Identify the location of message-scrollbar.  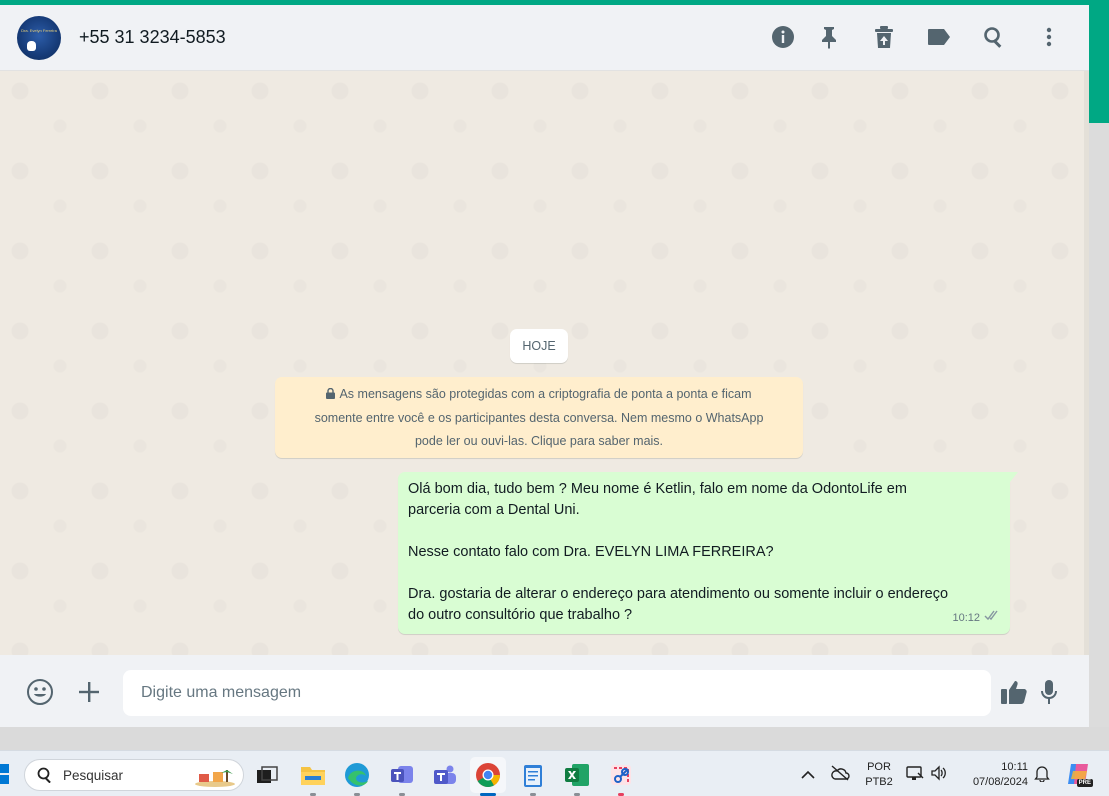
(1086, 363).